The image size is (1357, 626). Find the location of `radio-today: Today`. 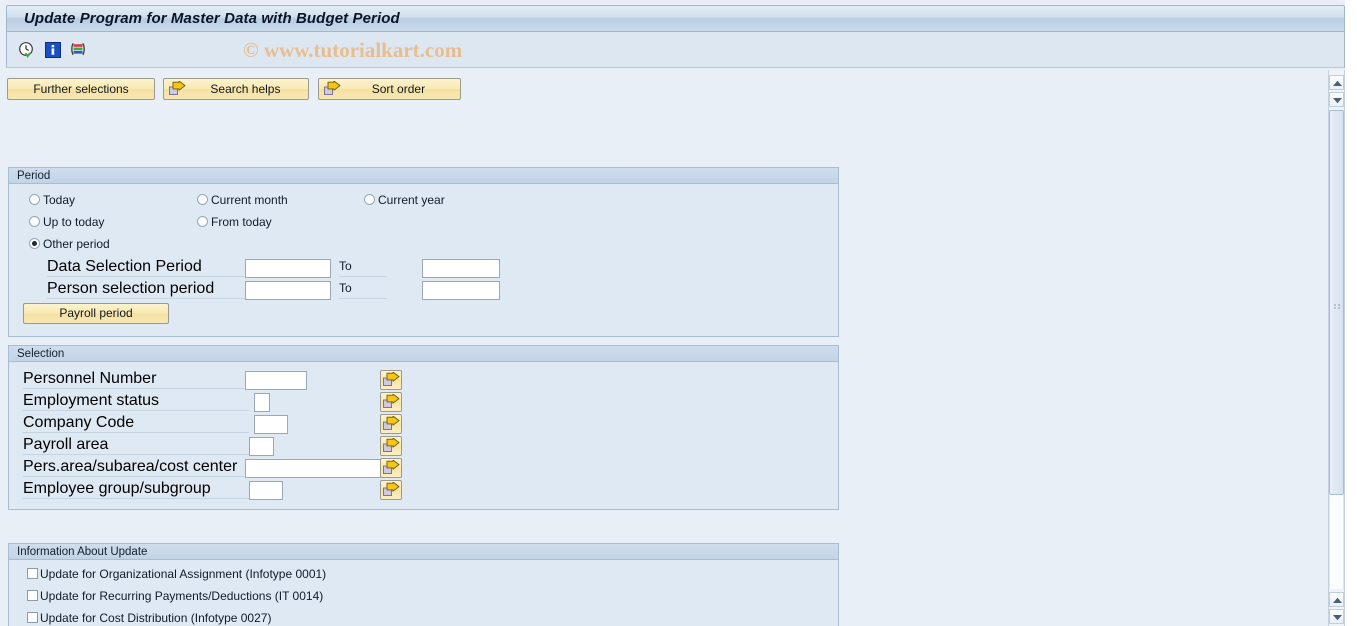

radio-today: Today is located at coordinates (52, 200).